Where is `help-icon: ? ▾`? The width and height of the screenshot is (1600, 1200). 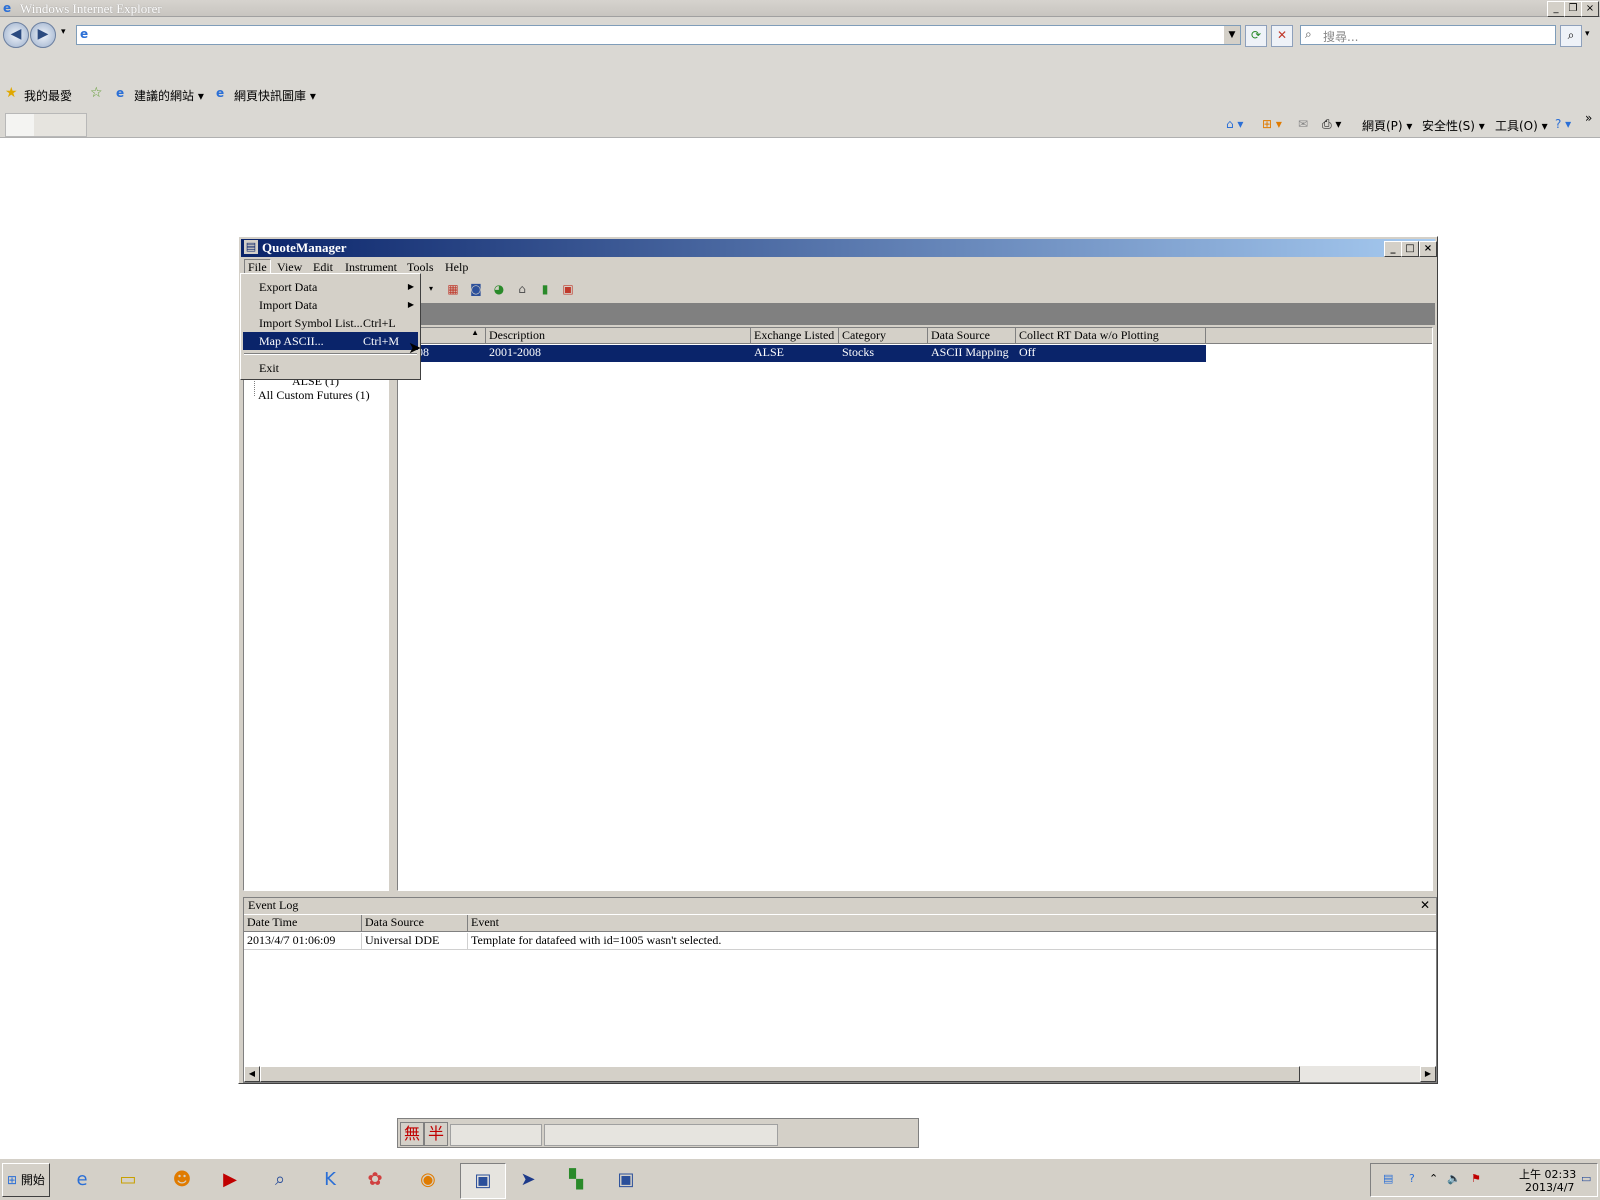 help-icon: ? ▾ is located at coordinates (1563, 124).